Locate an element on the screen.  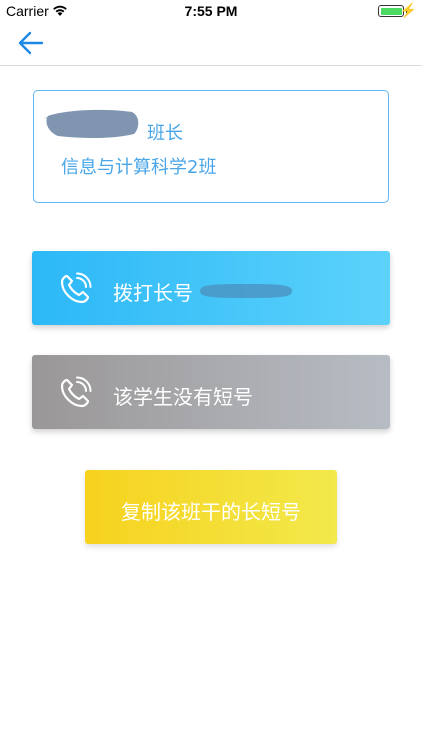
copy-button-label: 复制该班干的长短号 is located at coordinates (211, 512).